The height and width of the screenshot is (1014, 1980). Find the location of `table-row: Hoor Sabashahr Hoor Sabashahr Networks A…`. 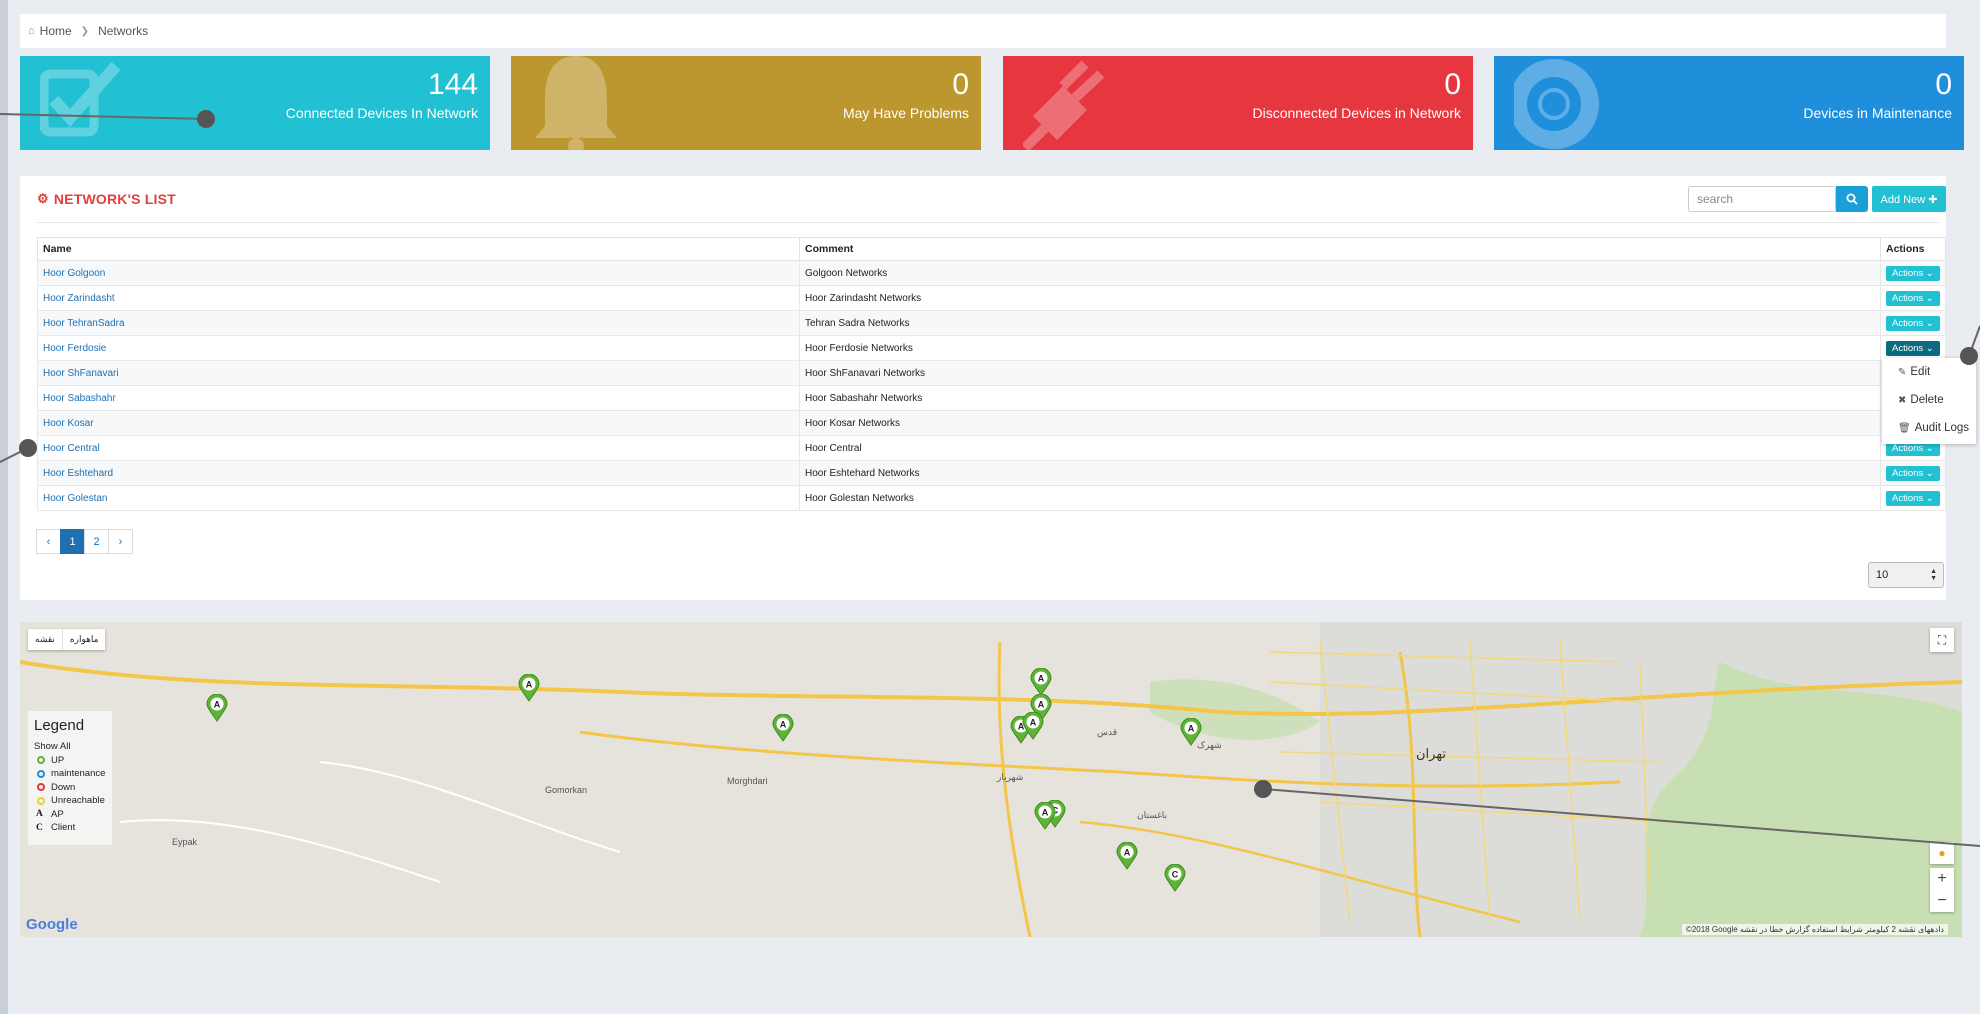

table-row: Hoor Sabashahr Hoor Sabashahr Networks A… is located at coordinates (991, 398).